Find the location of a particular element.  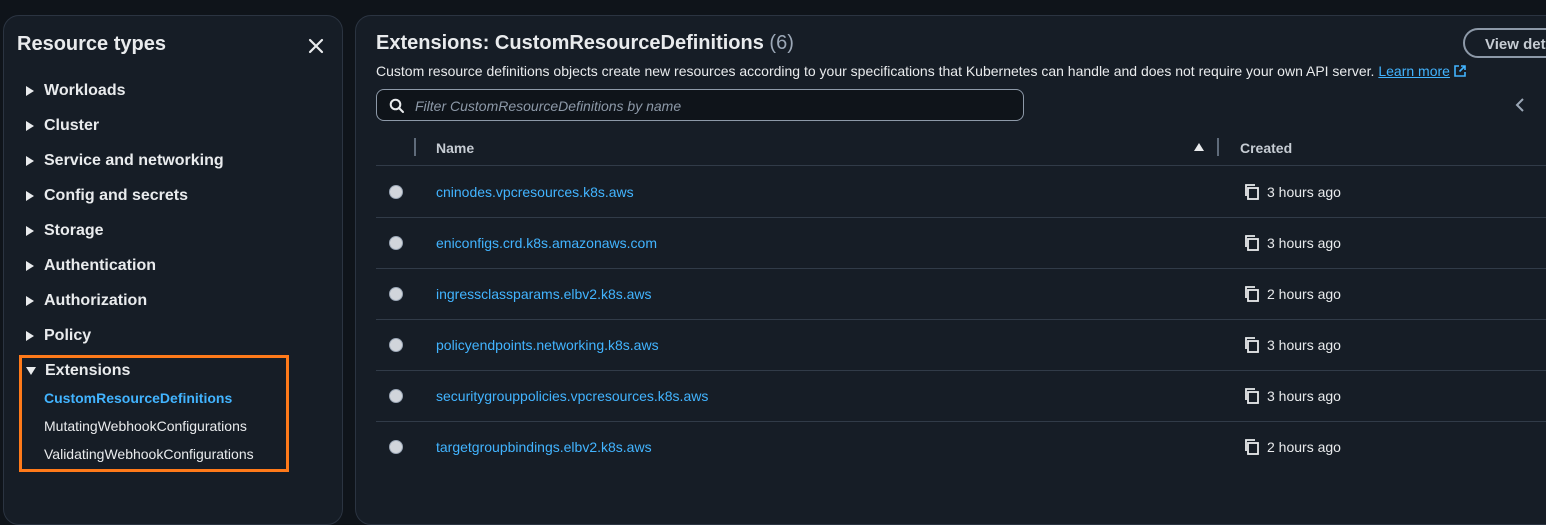

nav-item-label: Service and networking is located at coordinates (134, 160).